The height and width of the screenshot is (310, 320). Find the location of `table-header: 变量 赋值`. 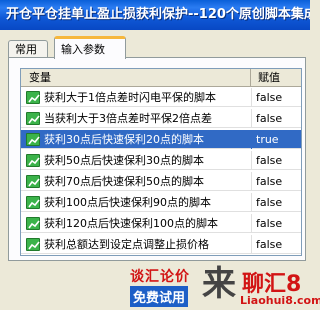

table-header: 变量 赋值 is located at coordinates (161, 78).